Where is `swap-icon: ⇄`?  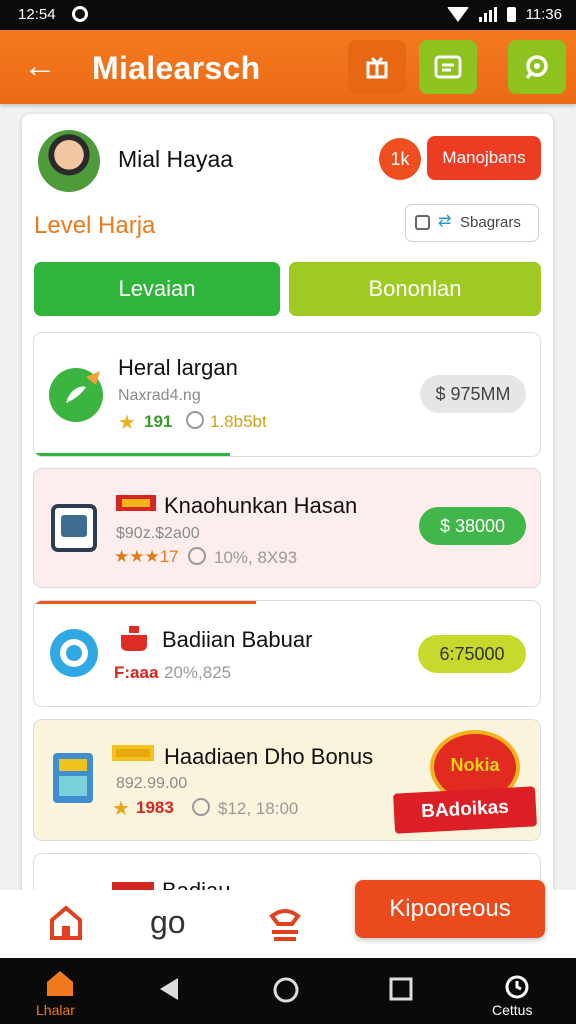 swap-icon: ⇄ is located at coordinates (445, 221).